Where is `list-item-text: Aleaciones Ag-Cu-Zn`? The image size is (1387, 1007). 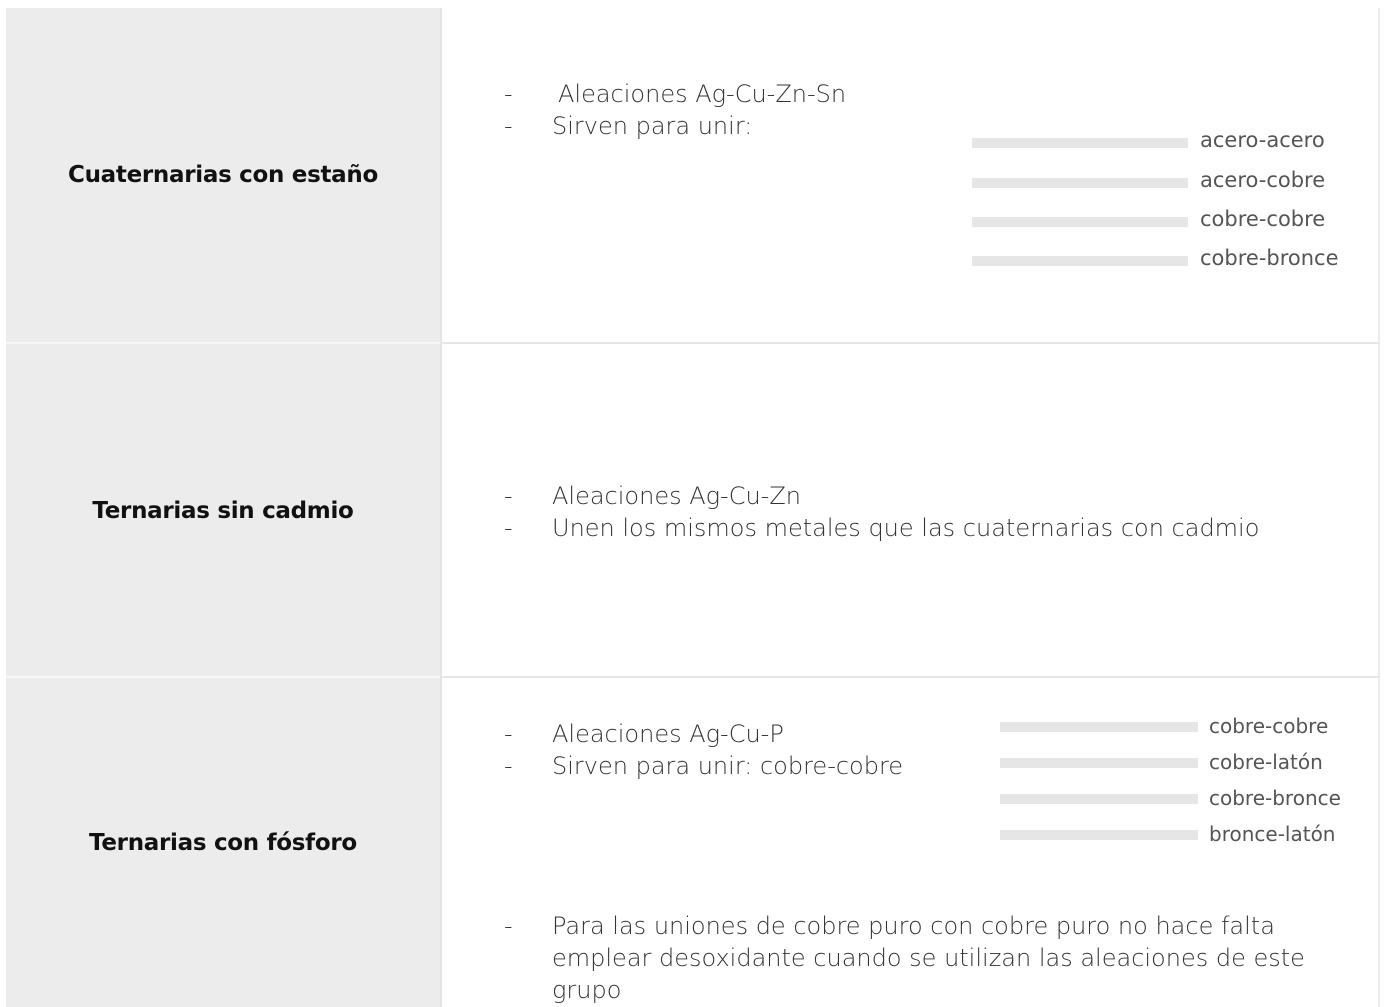
list-item-text: Aleaciones Ag-Cu-Zn is located at coordinates (676, 496).